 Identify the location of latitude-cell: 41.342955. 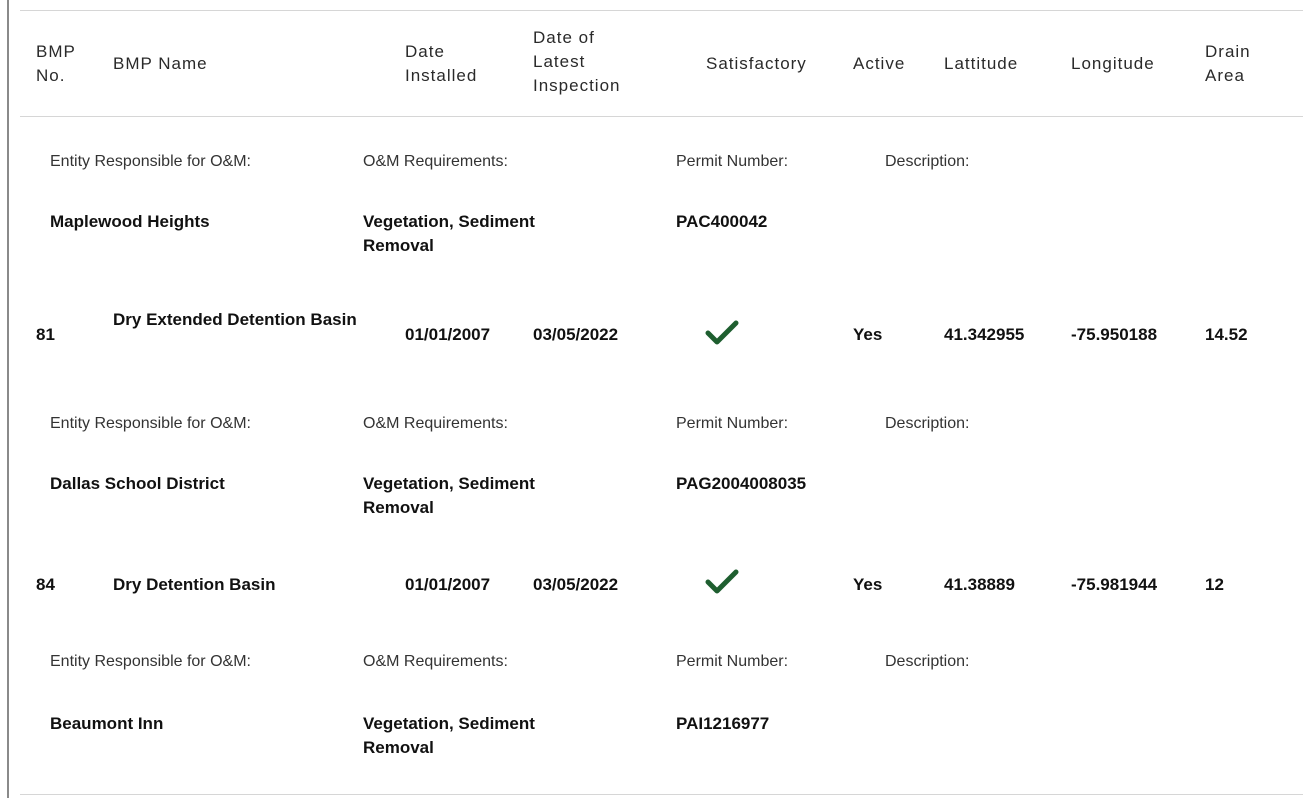
(984, 334).